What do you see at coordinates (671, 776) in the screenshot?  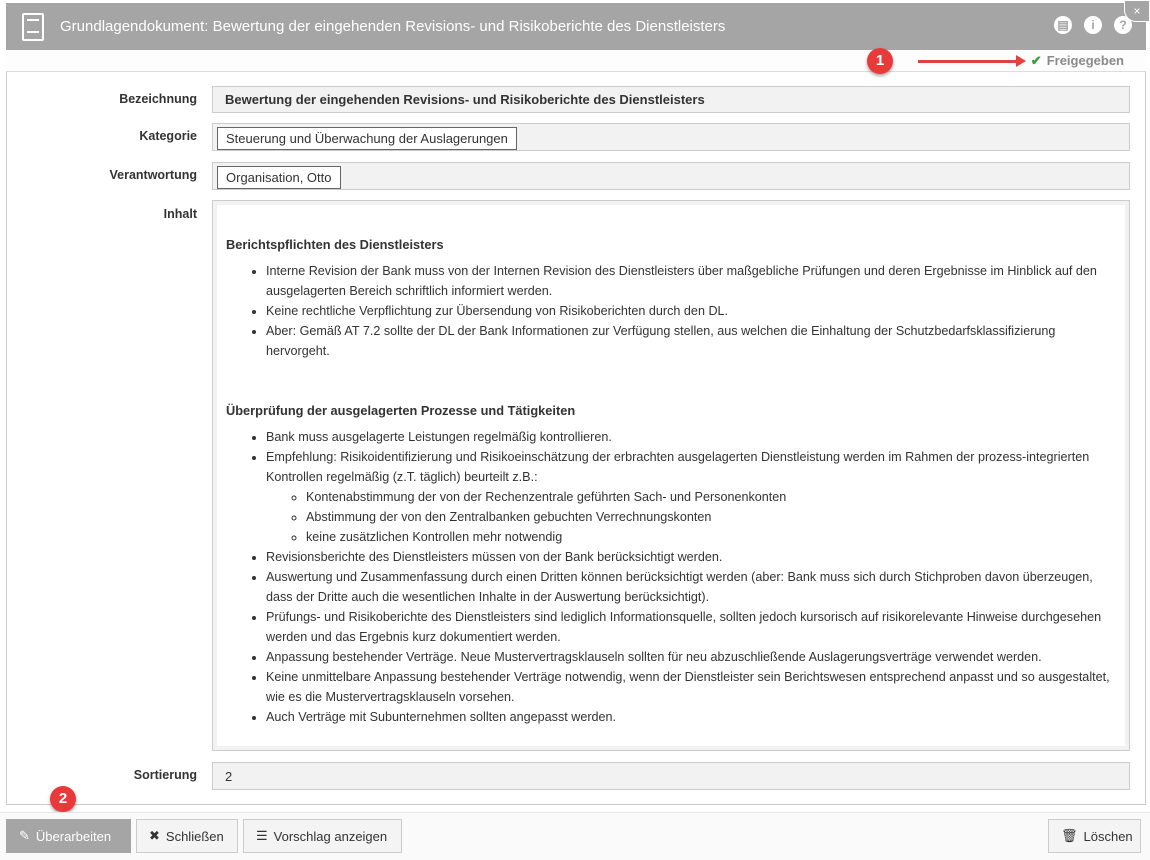 I see `sortierung-field: 2` at bounding box center [671, 776].